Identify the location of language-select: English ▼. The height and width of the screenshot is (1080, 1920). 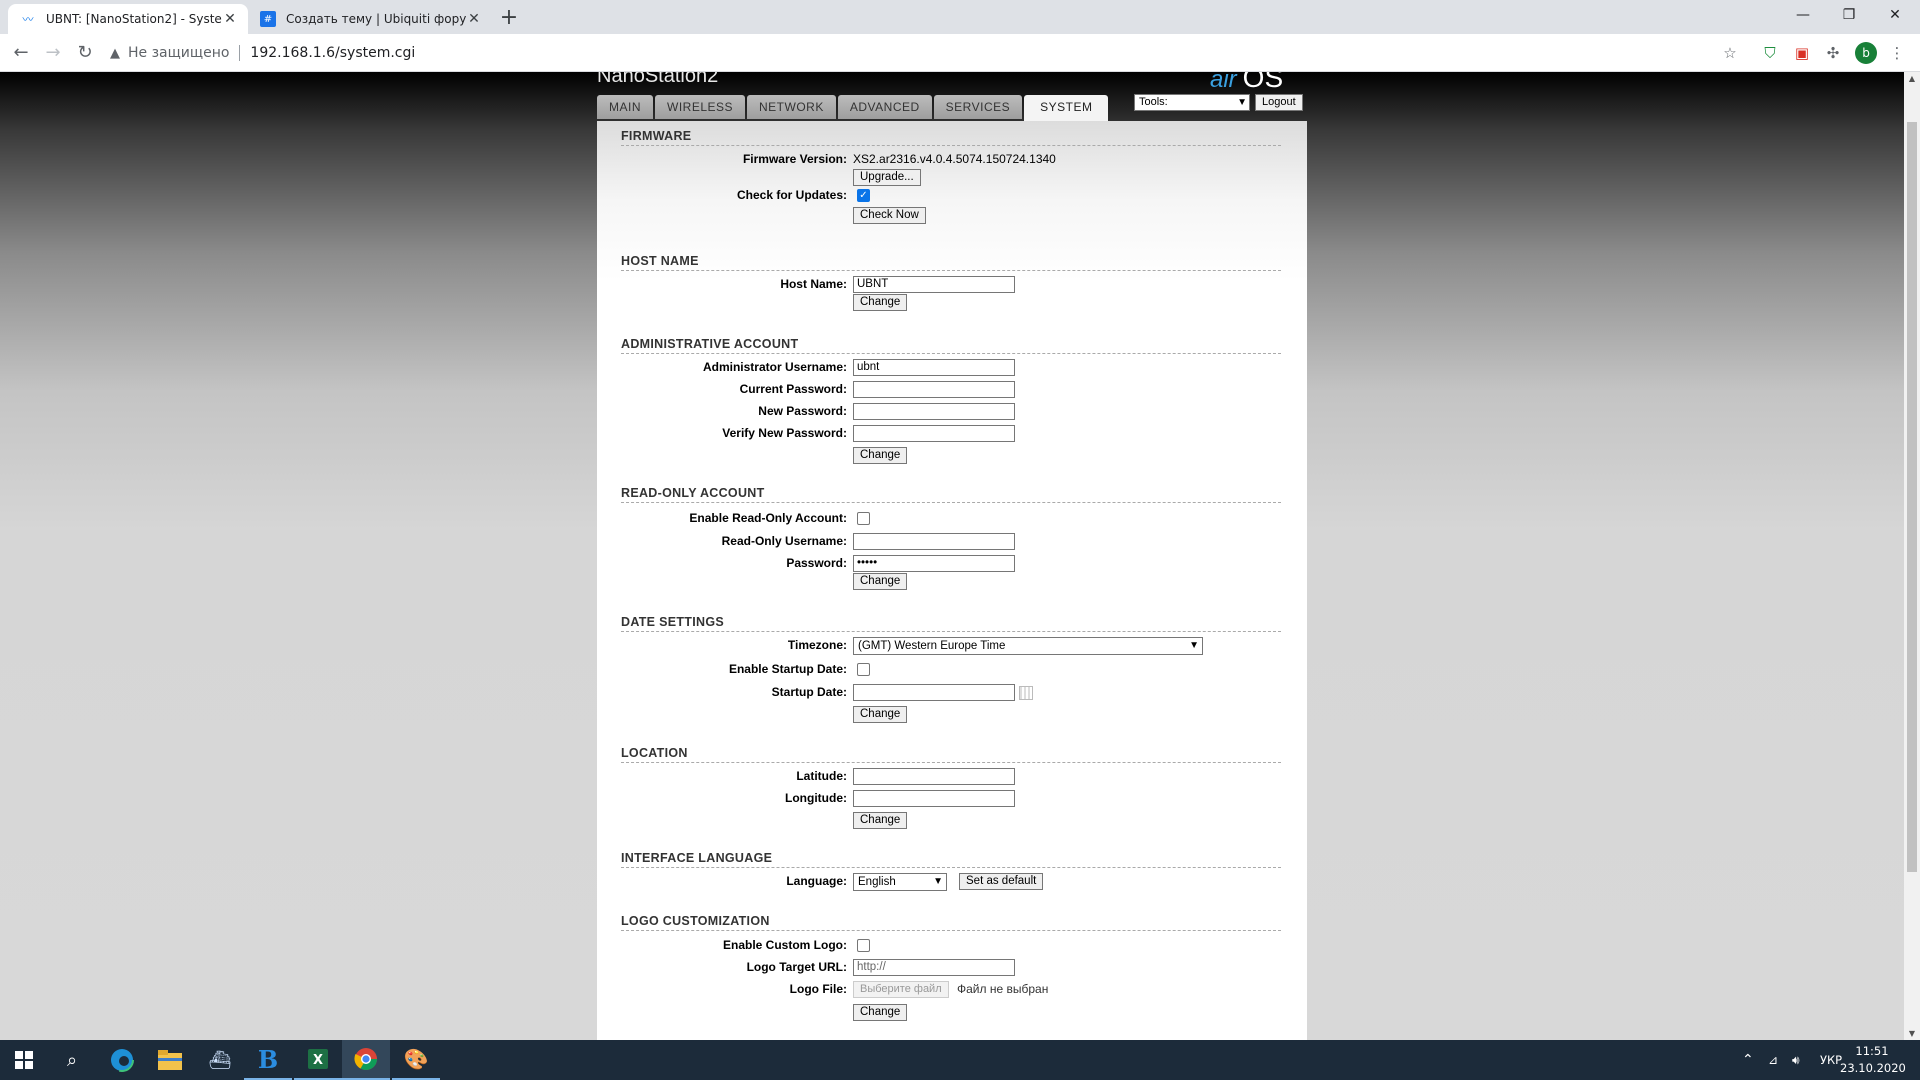
(900, 882).